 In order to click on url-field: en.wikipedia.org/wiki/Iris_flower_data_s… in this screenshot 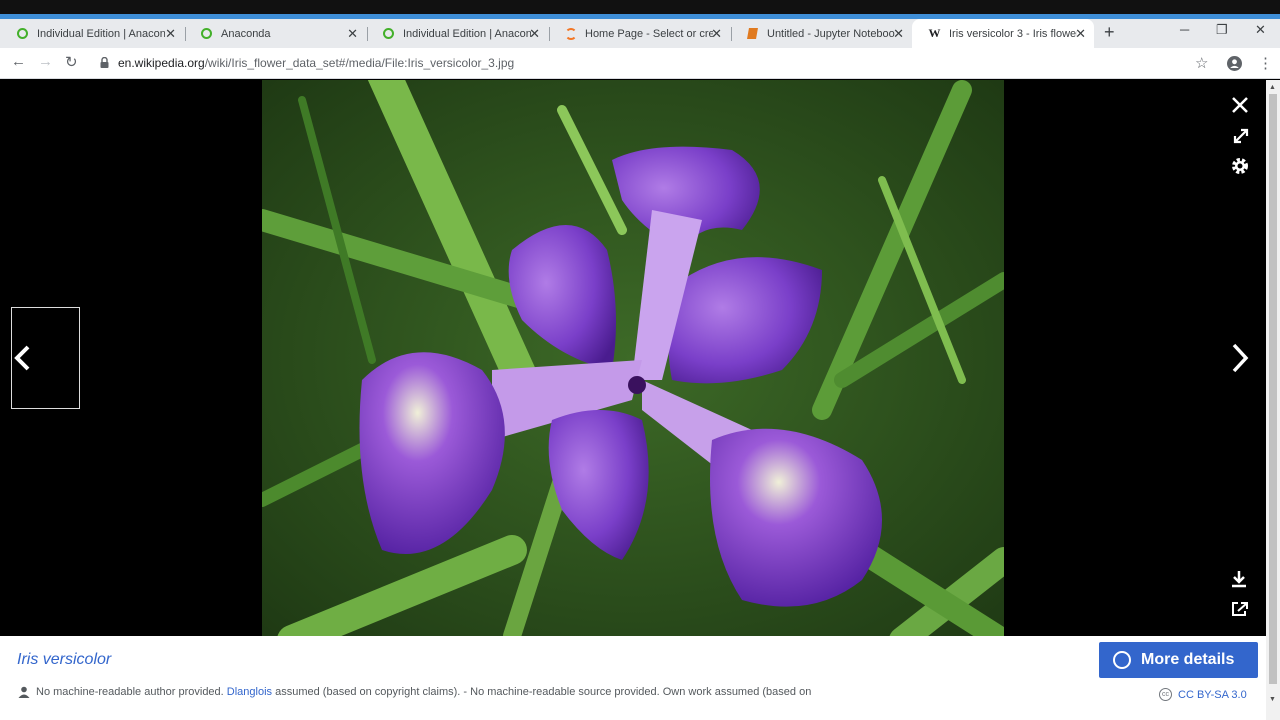, I will do `click(316, 63)`.